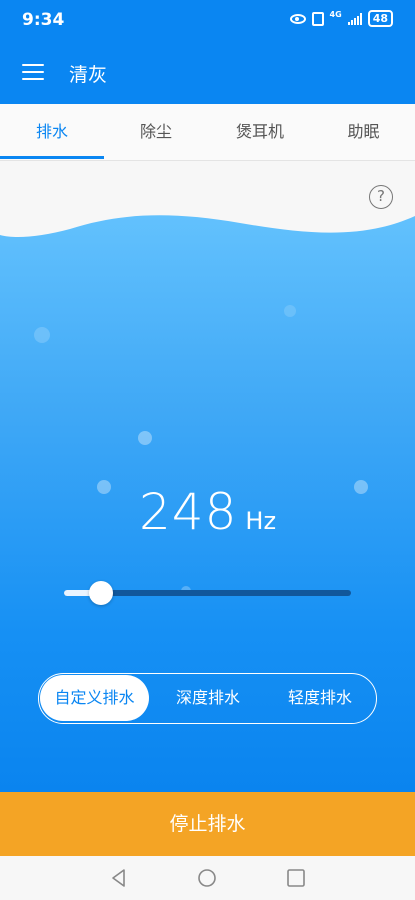 The image size is (415, 900). I want to click on wave-shape, so click(207, 199).